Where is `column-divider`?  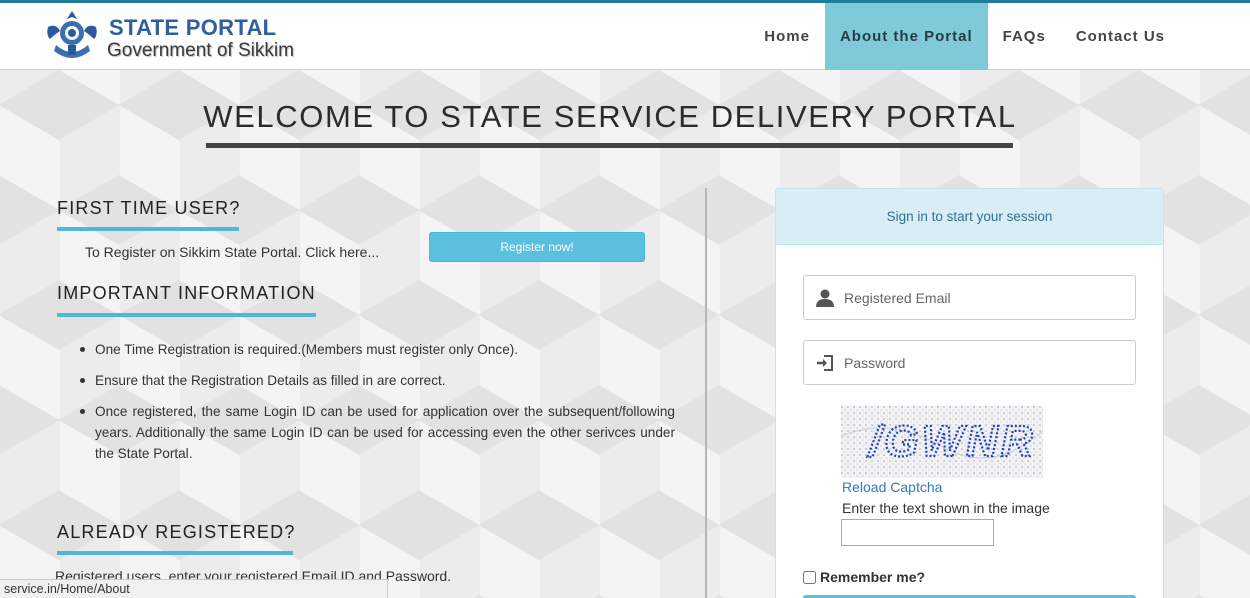 column-divider is located at coordinates (706, 393).